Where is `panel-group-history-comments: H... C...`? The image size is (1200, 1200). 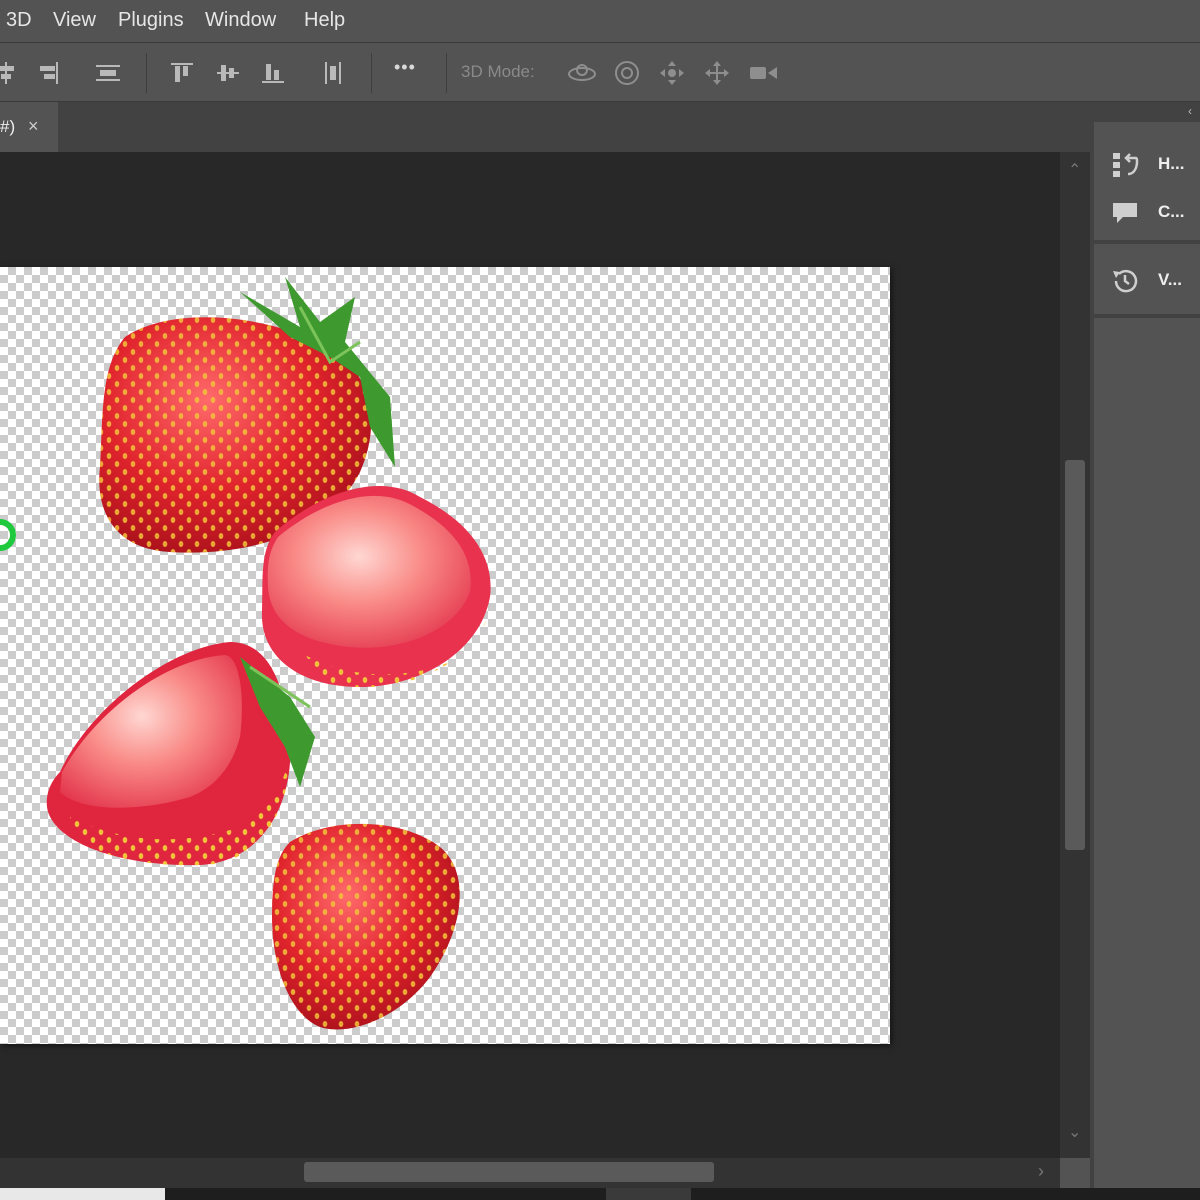
panel-group-history-comments: H... C... is located at coordinates (1147, 181).